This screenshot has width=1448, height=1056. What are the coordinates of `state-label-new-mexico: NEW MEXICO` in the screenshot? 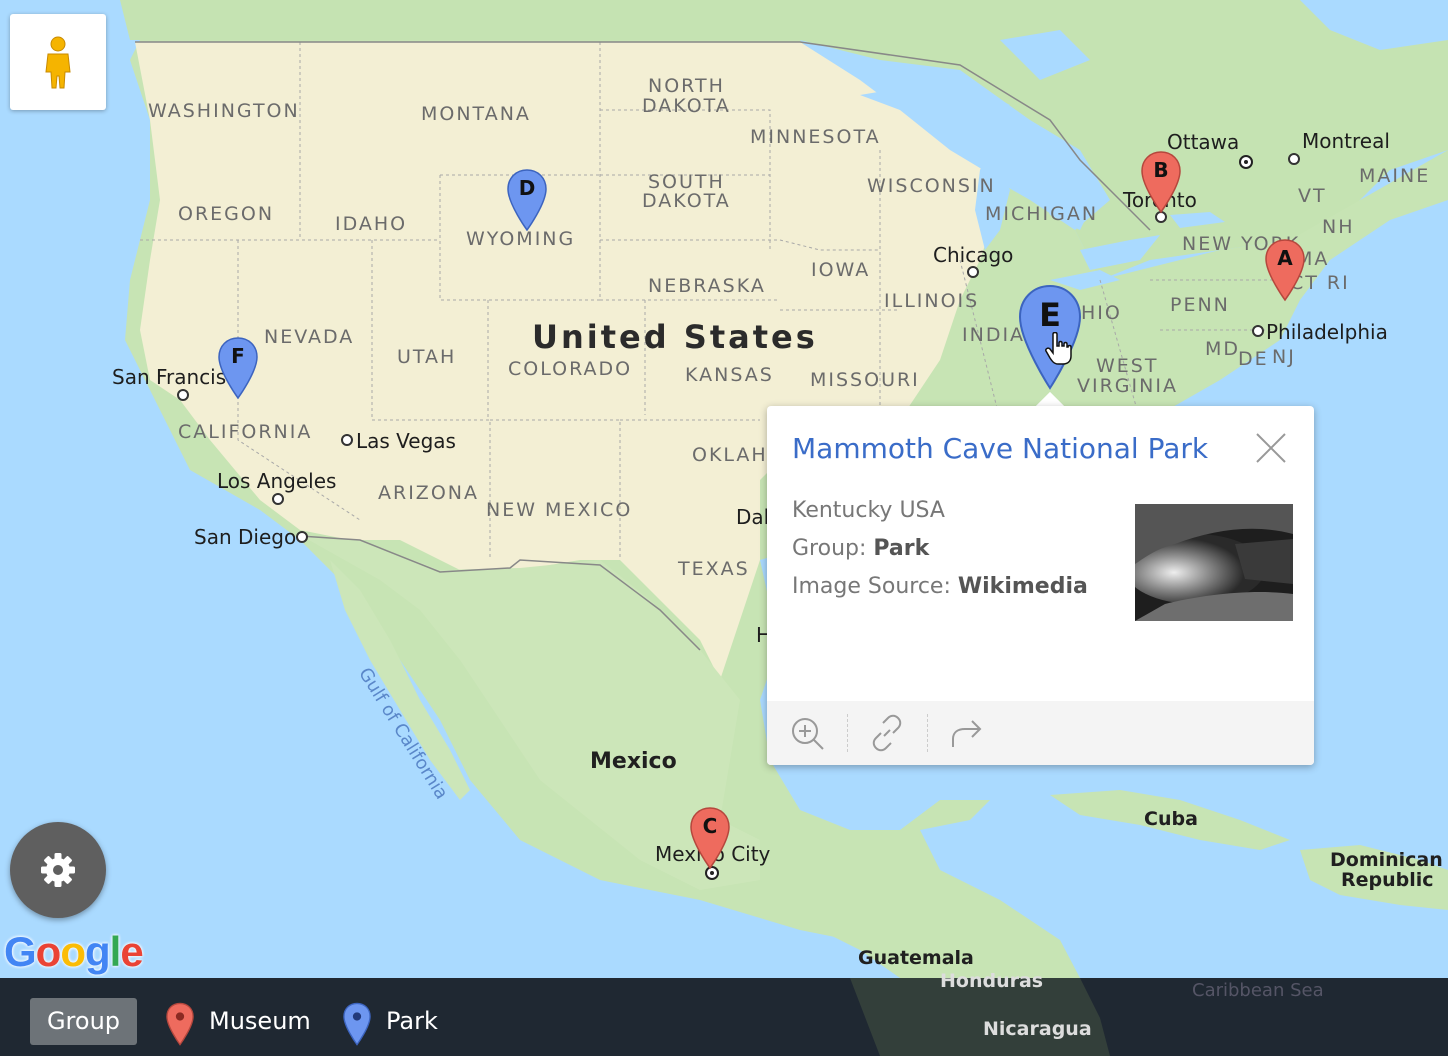 It's located at (559, 510).